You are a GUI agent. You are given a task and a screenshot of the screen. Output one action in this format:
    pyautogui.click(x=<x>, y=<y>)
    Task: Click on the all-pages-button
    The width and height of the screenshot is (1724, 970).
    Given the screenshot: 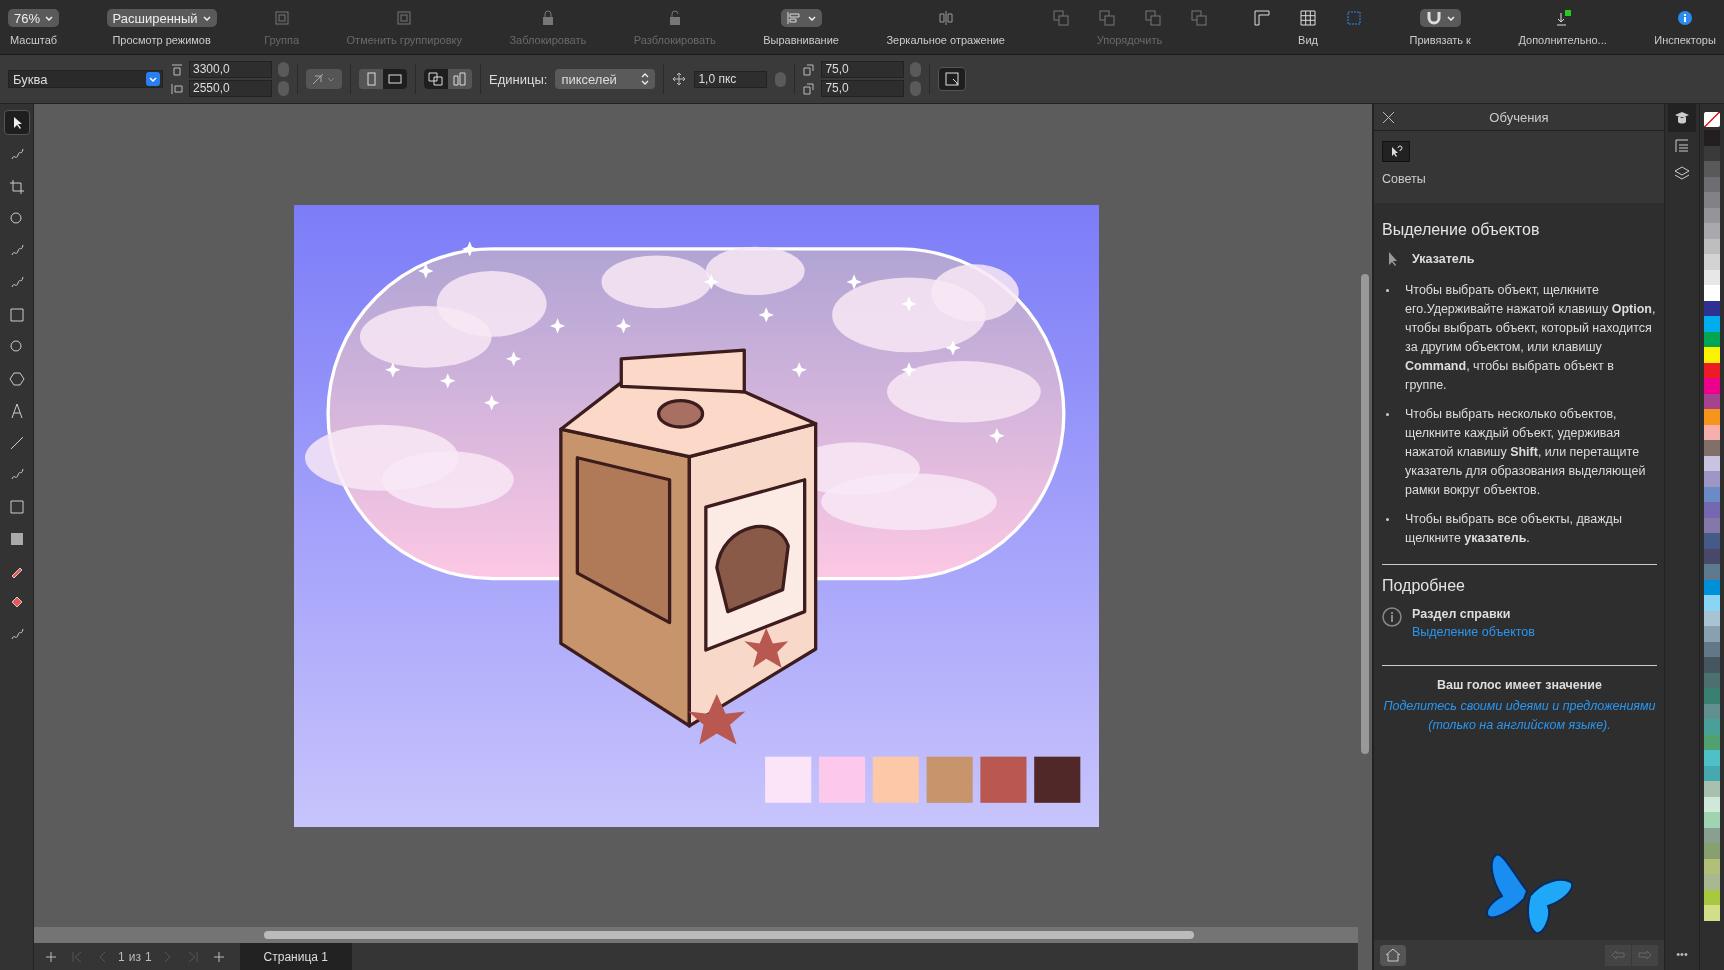 What is the action you would take?
    pyautogui.click(x=436, y=79)
    